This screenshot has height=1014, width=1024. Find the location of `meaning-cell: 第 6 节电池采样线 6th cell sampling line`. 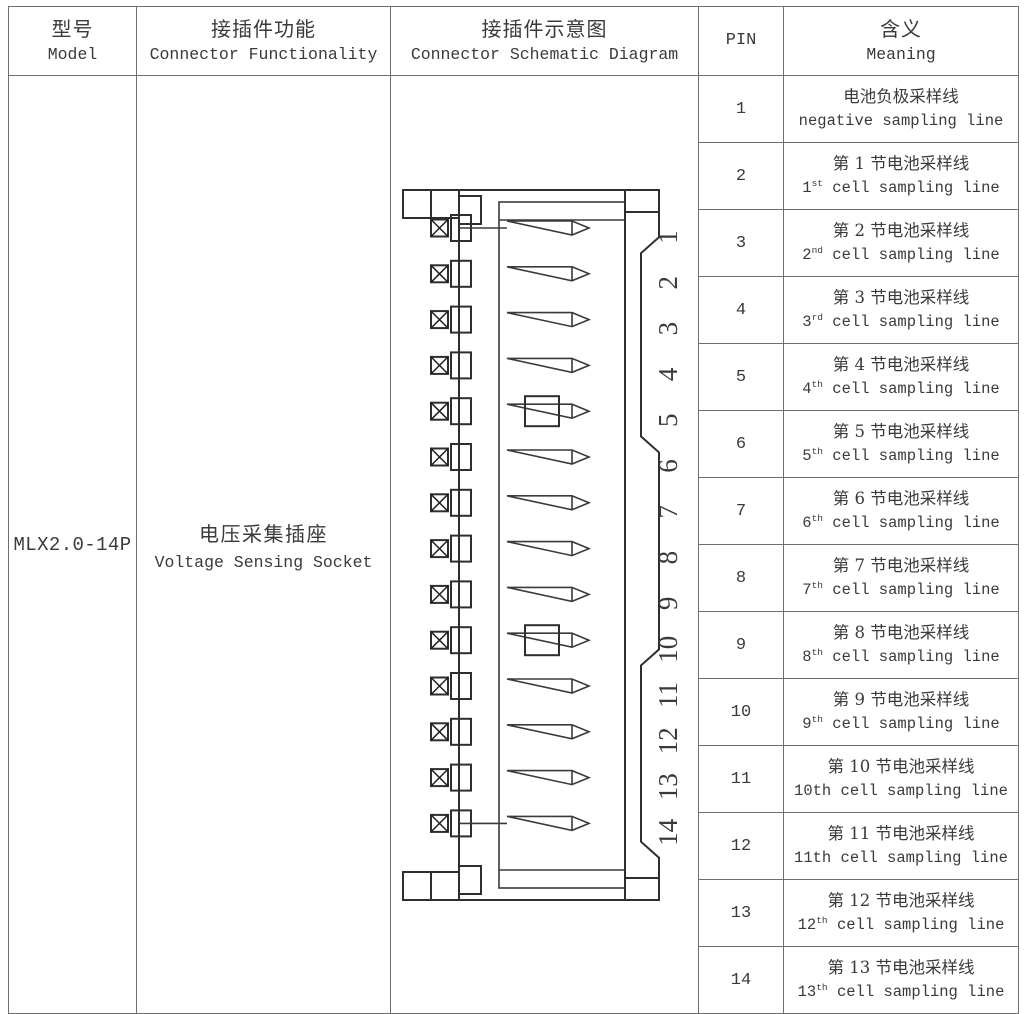

meaning-cell: 第 6 节电池采样线 6th cell sampling line is located at coordinates (901, 511).